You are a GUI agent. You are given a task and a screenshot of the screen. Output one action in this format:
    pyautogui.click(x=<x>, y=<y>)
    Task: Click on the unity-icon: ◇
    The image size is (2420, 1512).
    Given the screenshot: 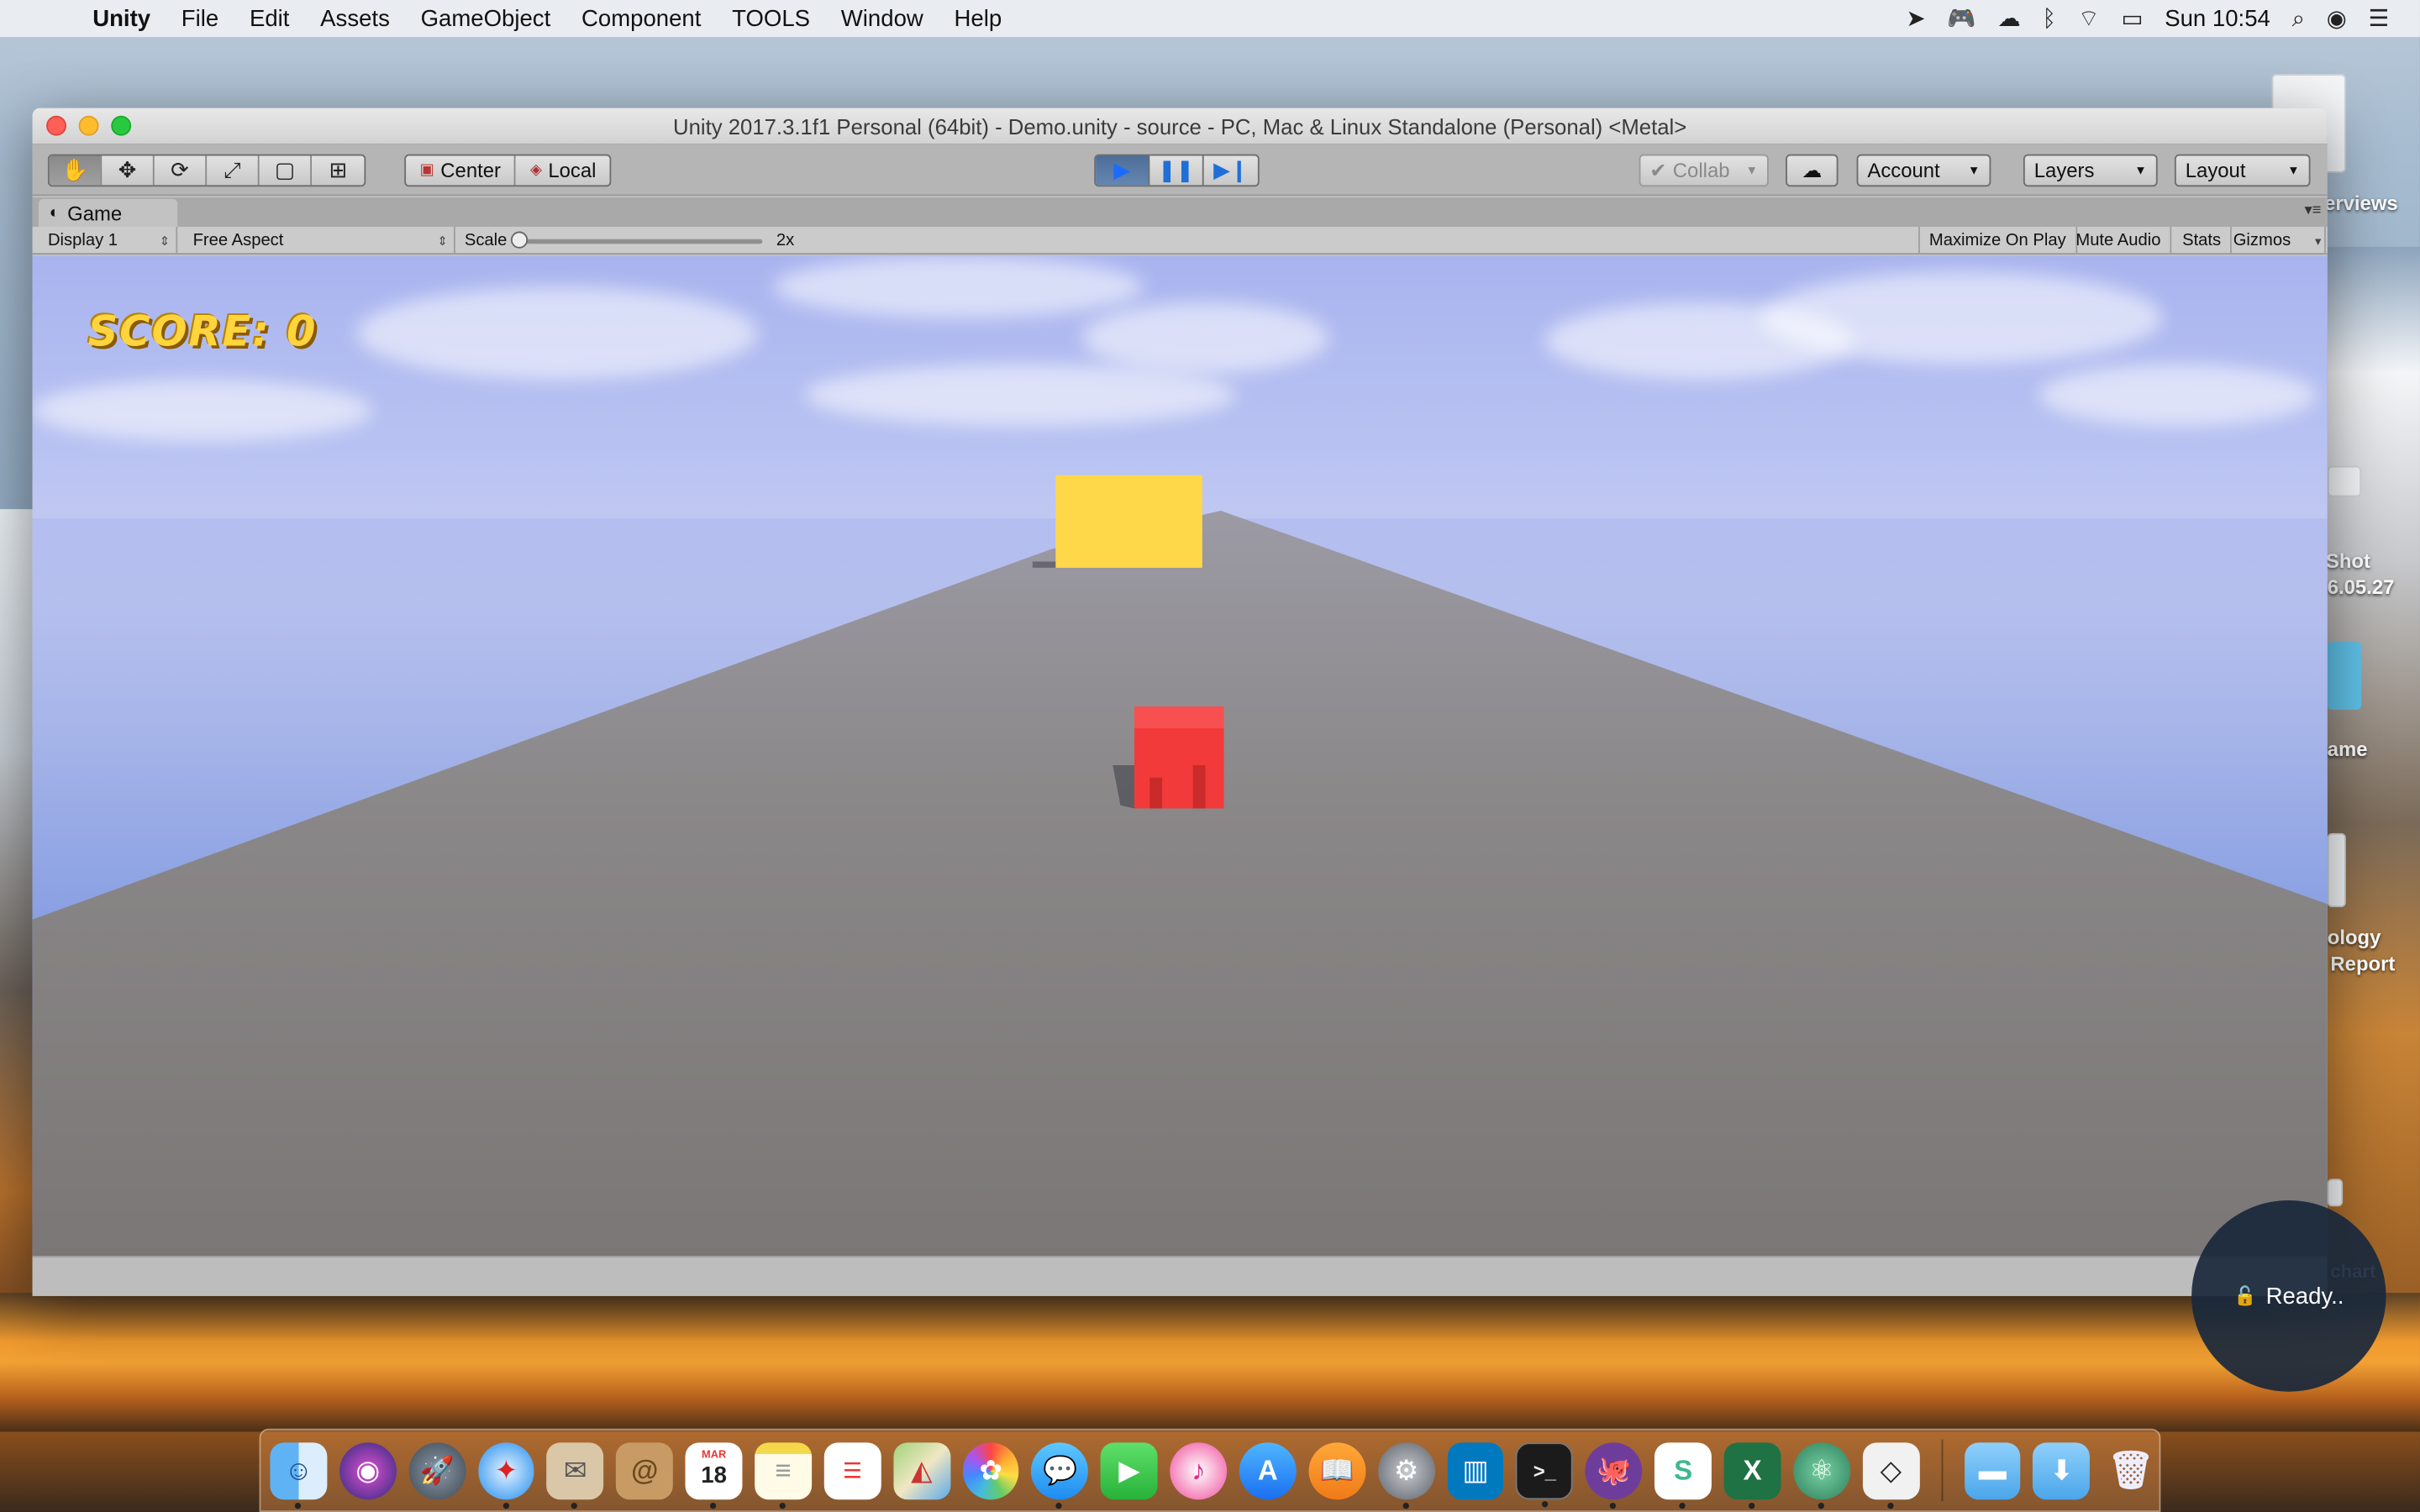 What is the action you would take?
    pyautogui.click(x=1891, y=1475)
    